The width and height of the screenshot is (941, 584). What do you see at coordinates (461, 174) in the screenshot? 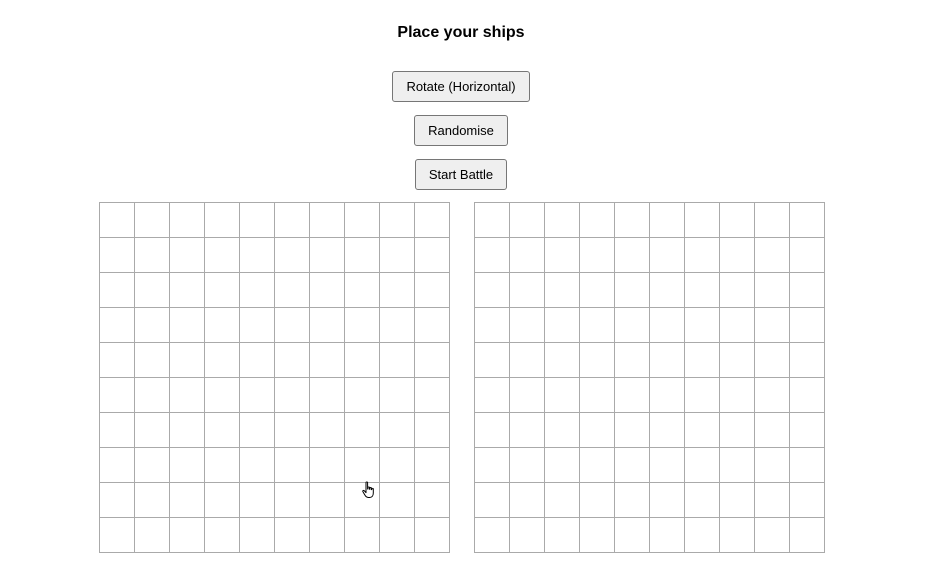
I see `start-battle-button: Start Battle` at bounding box center [461, 174].